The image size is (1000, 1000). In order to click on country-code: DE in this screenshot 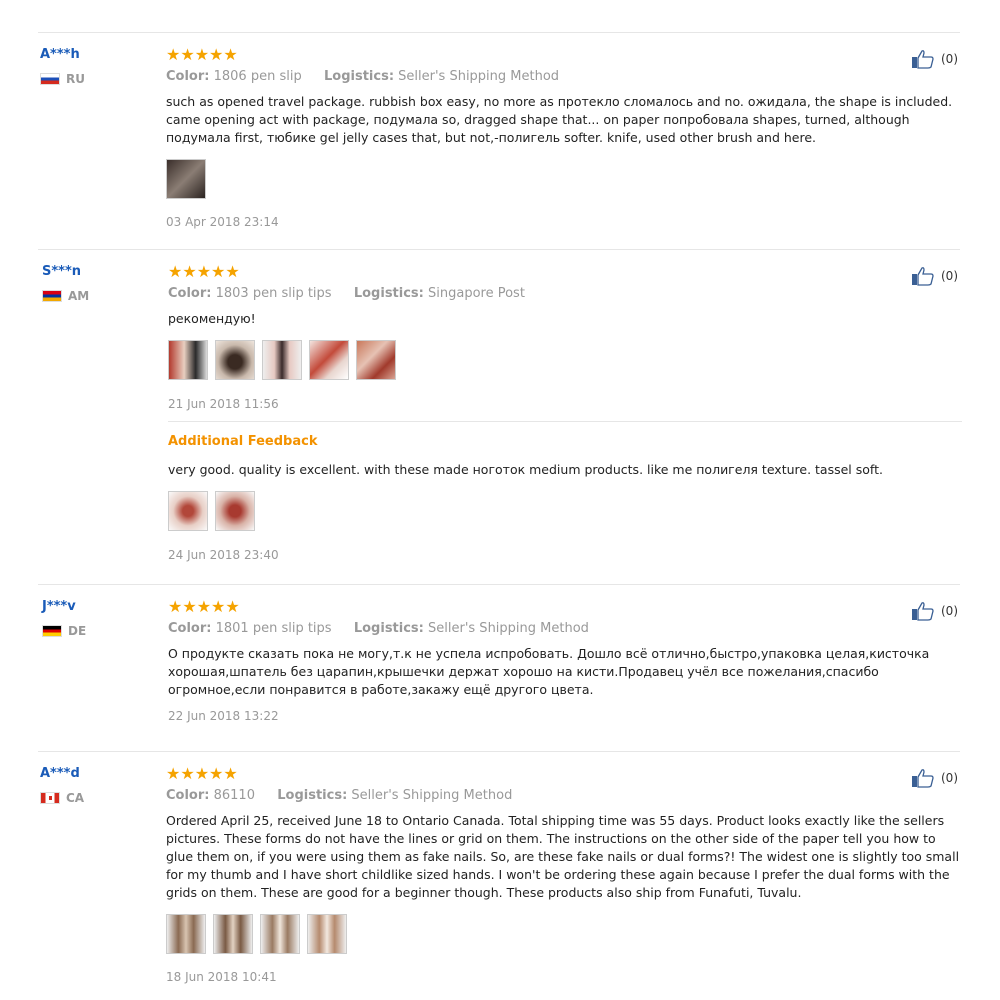, I will do `click(77, 631)`.